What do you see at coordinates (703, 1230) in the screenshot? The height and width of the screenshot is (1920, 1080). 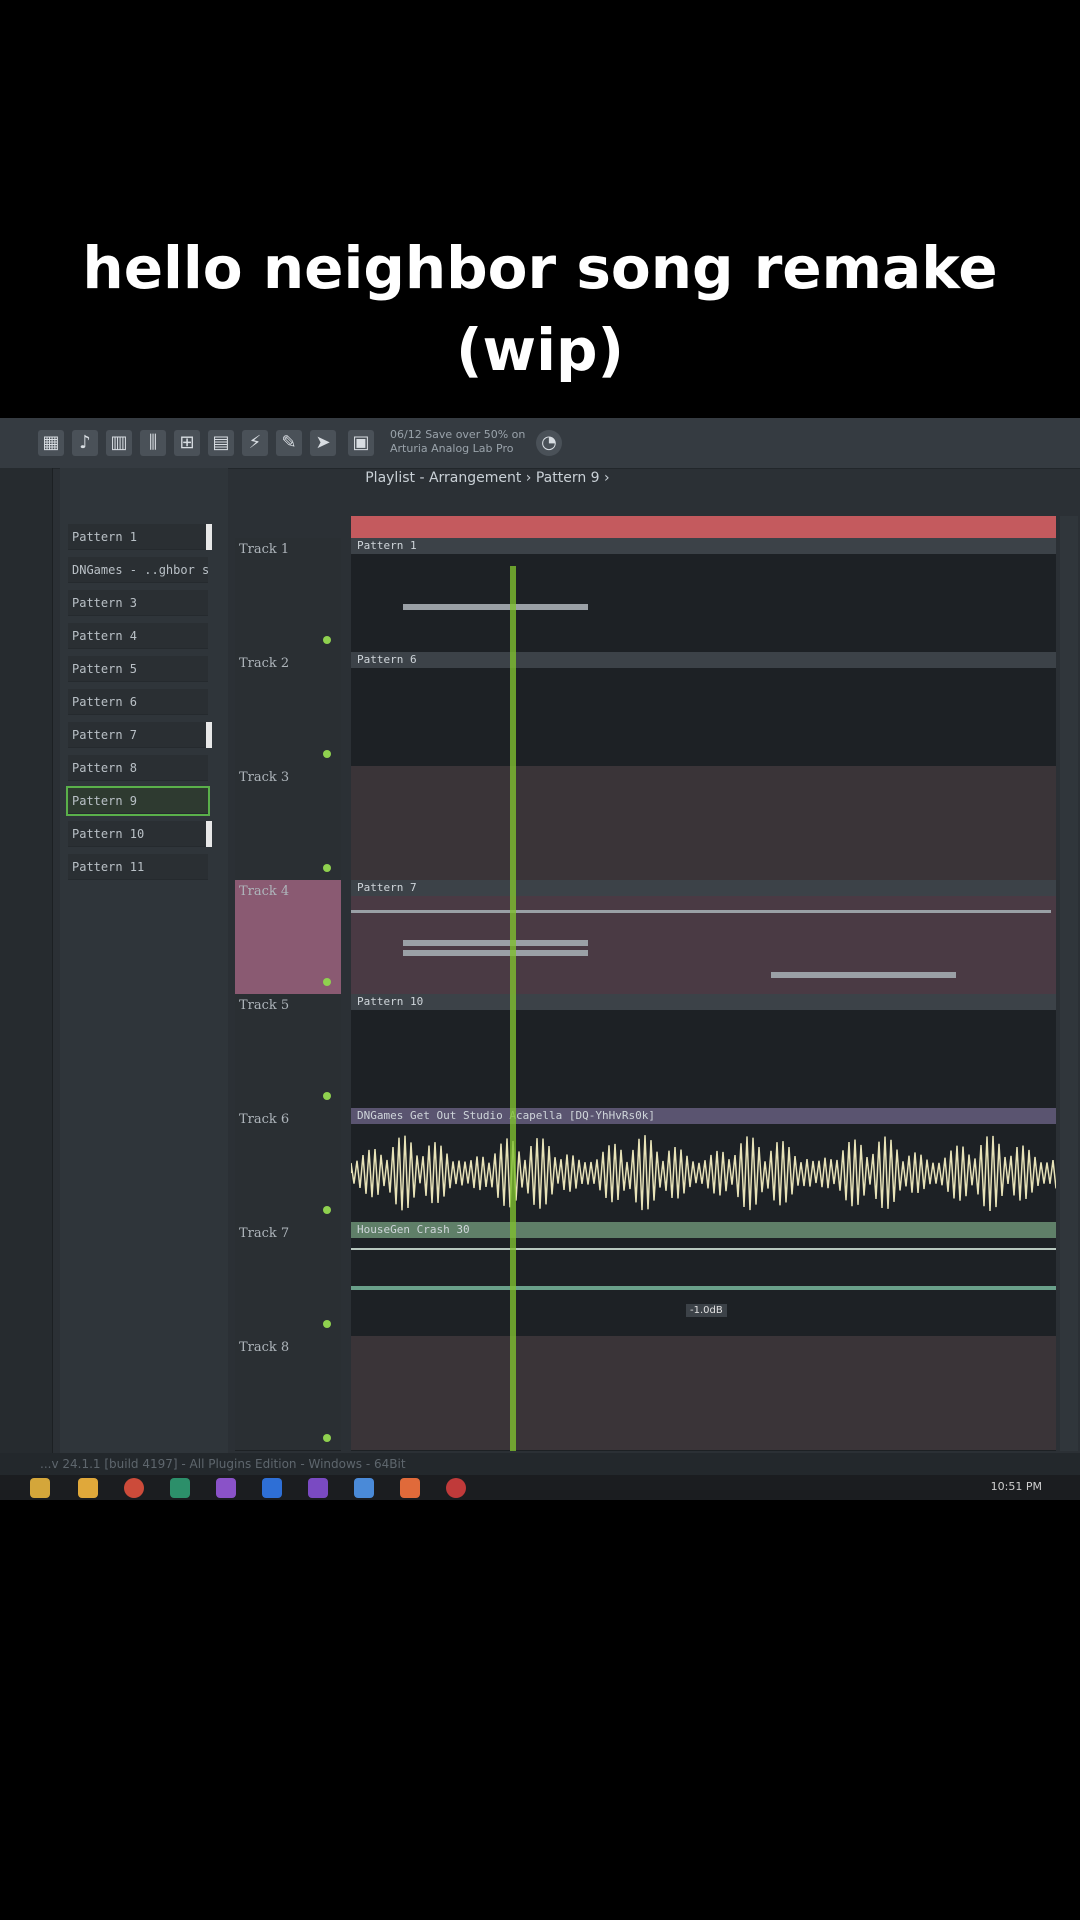 I see `clip-label: HouseGen Crash 30` at bounding box center [703, 1230].